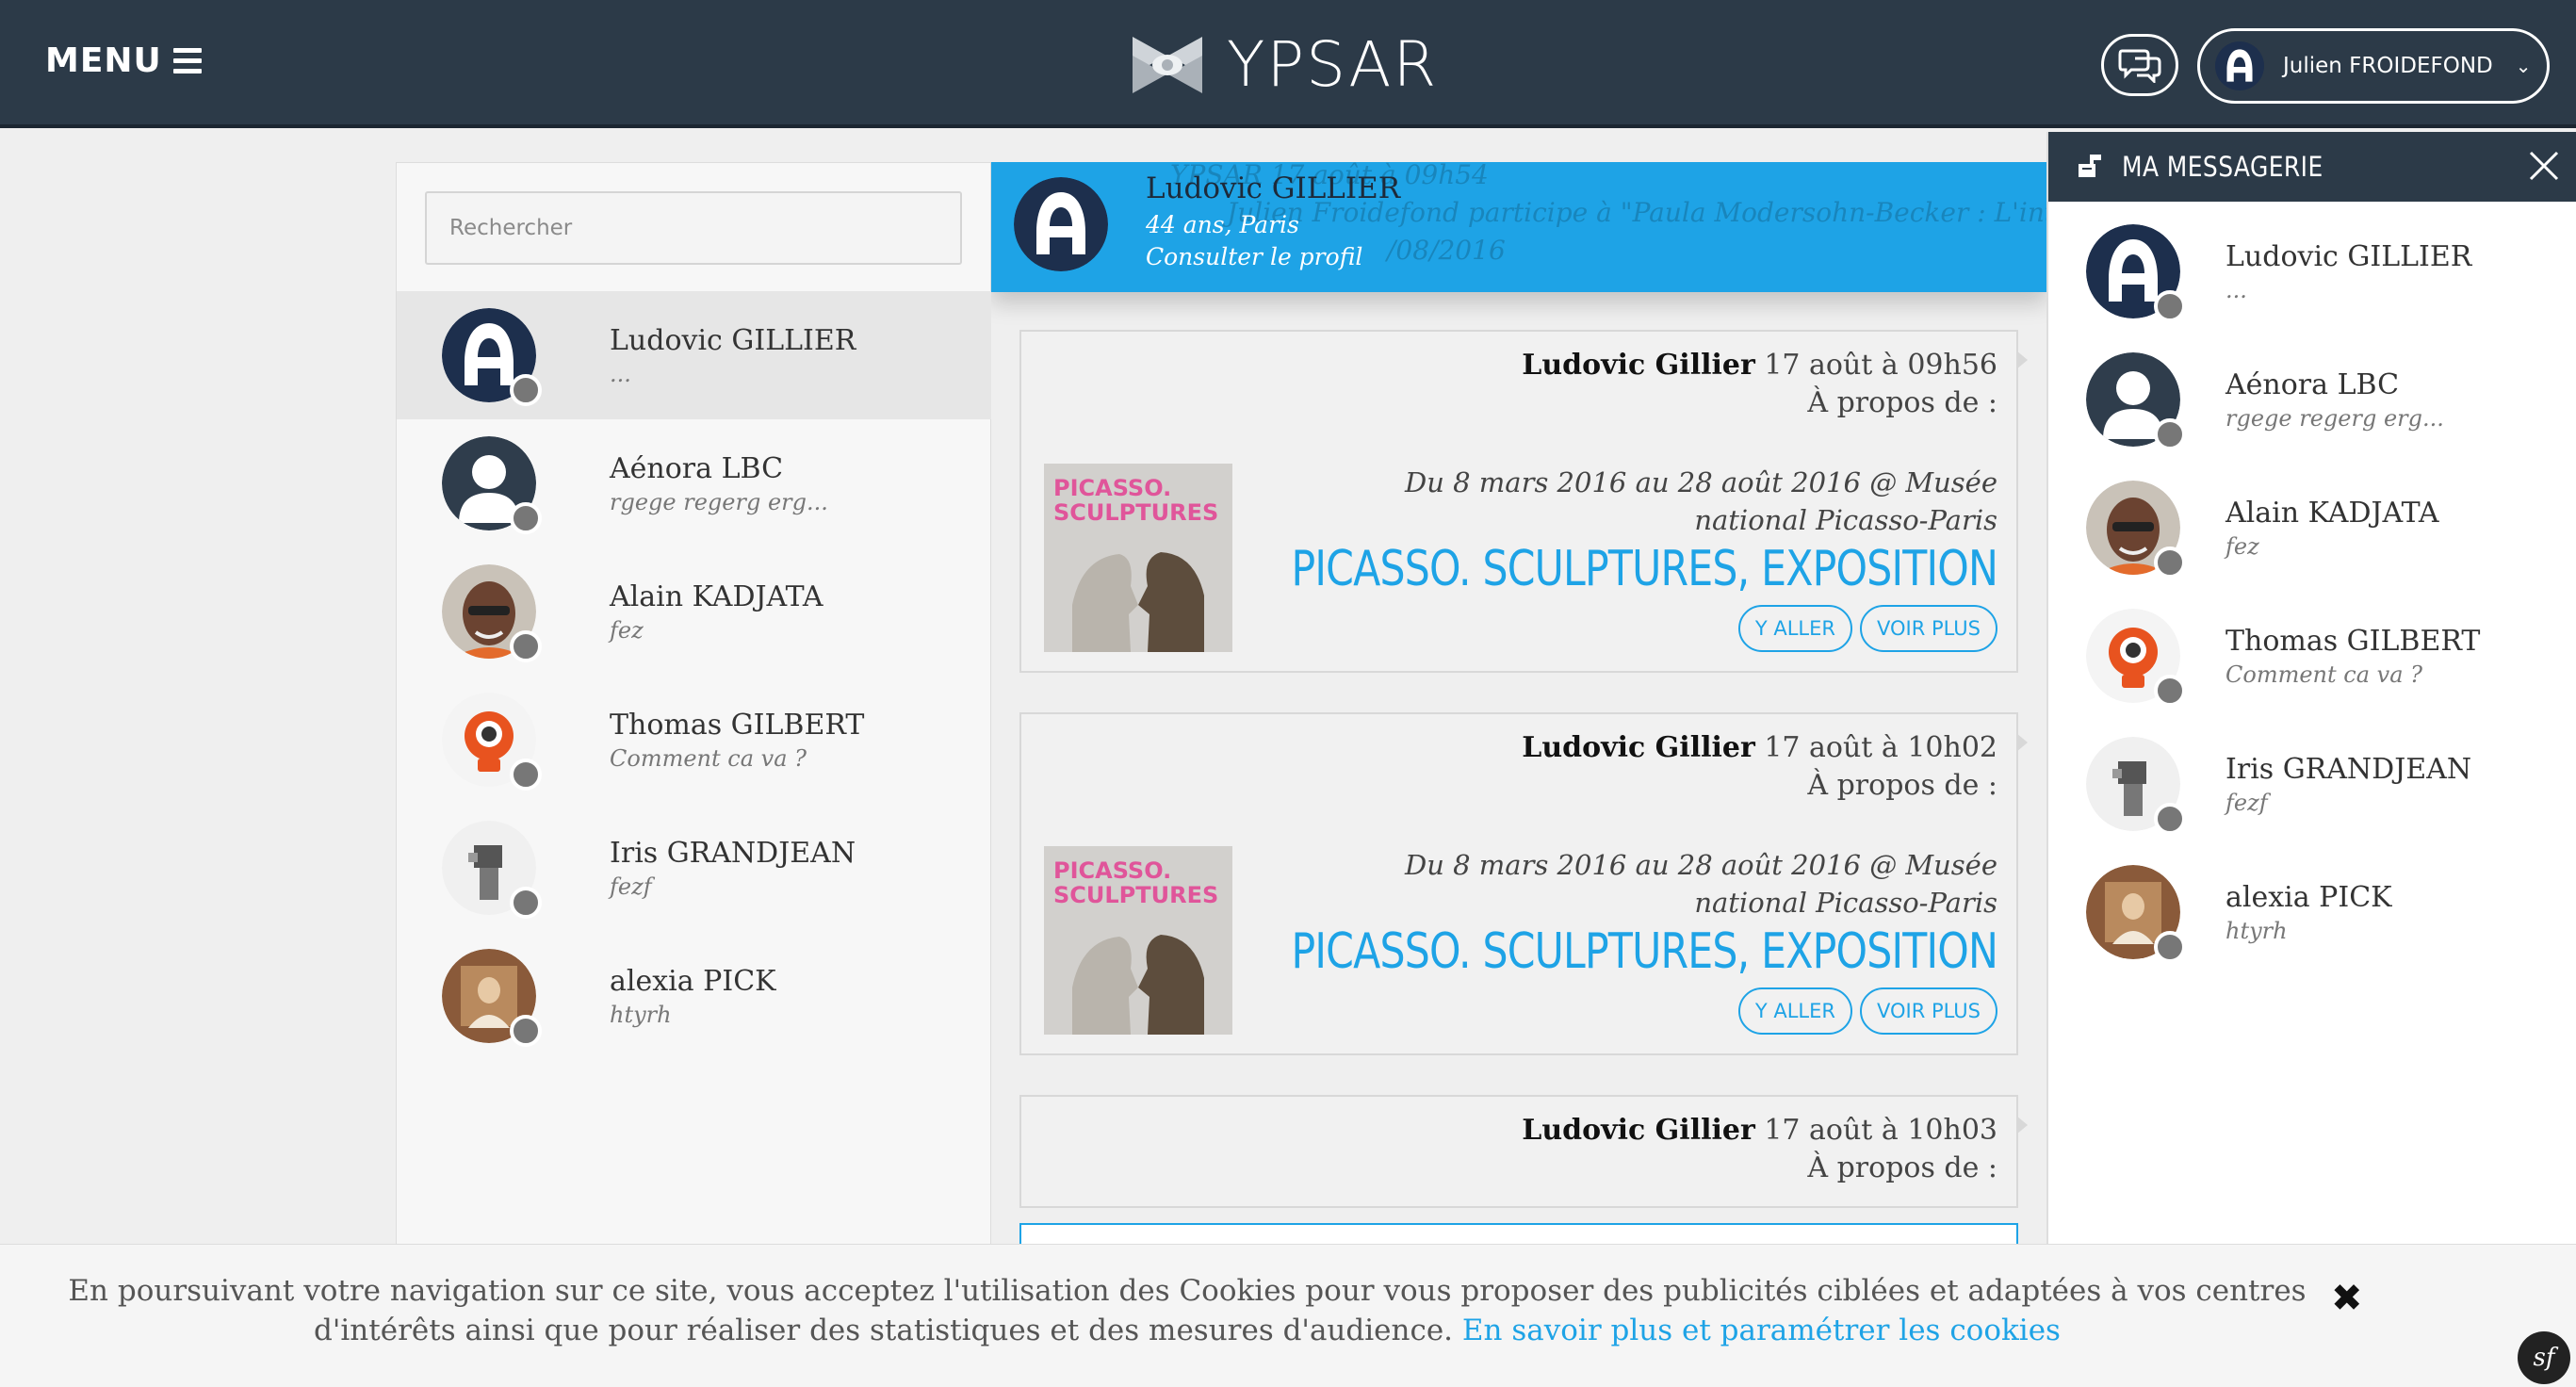 This screenshot has height=1387, width=2576. I want to click on search-input, so click(693, 228).